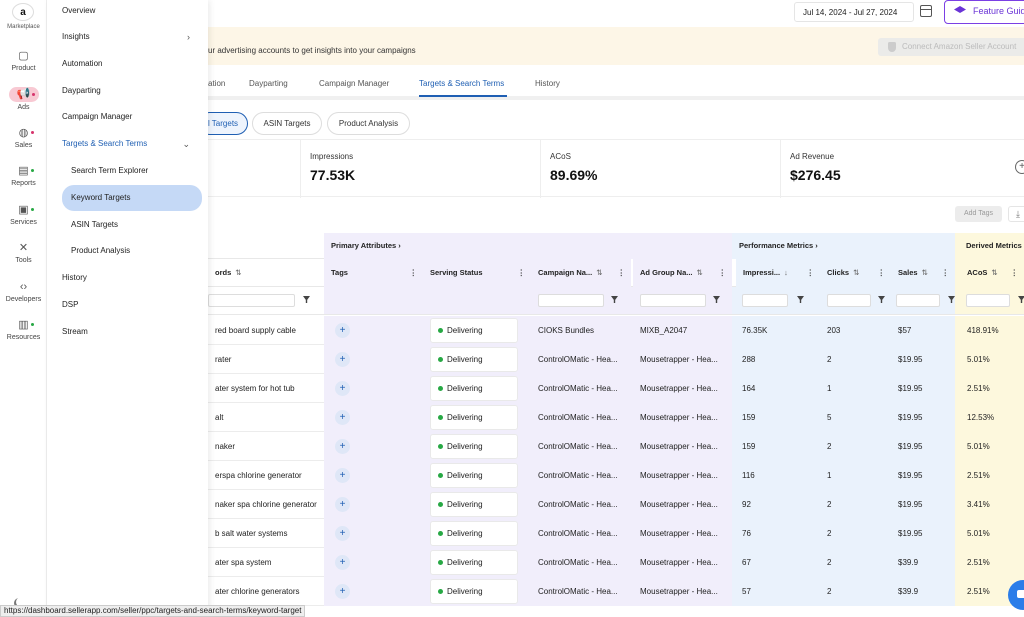 The image size is (1024, 617). Describe the element at coordinates (132, 64) in the screenshot. I see `menu-automation: Automation` at that location.